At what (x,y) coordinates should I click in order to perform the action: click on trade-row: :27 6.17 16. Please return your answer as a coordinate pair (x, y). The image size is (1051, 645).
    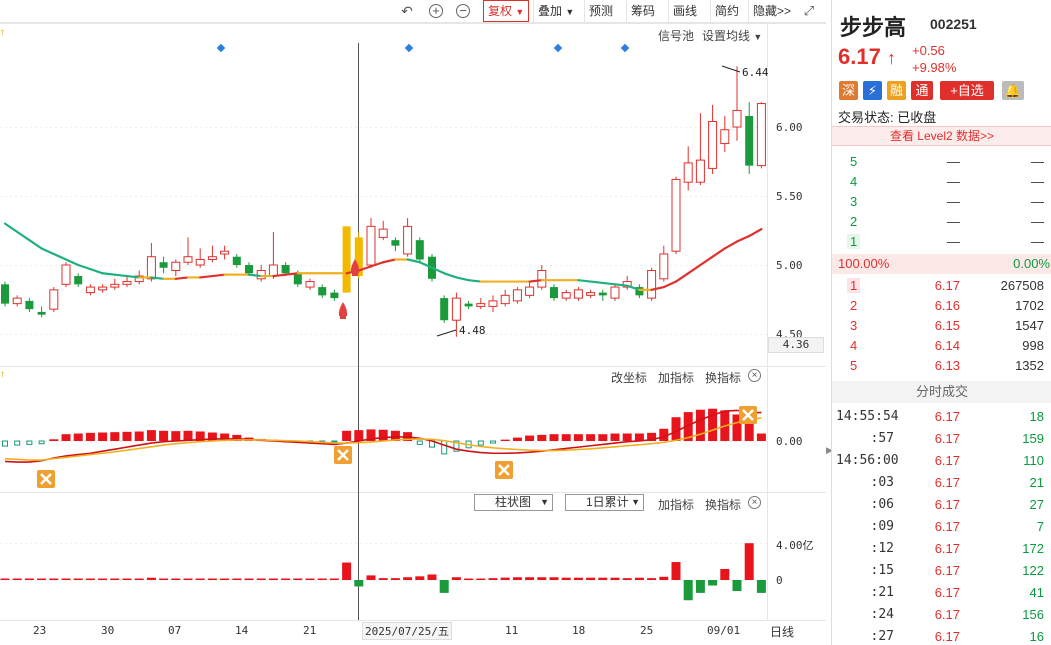
    Looking at the image, I should click on (941, 636).